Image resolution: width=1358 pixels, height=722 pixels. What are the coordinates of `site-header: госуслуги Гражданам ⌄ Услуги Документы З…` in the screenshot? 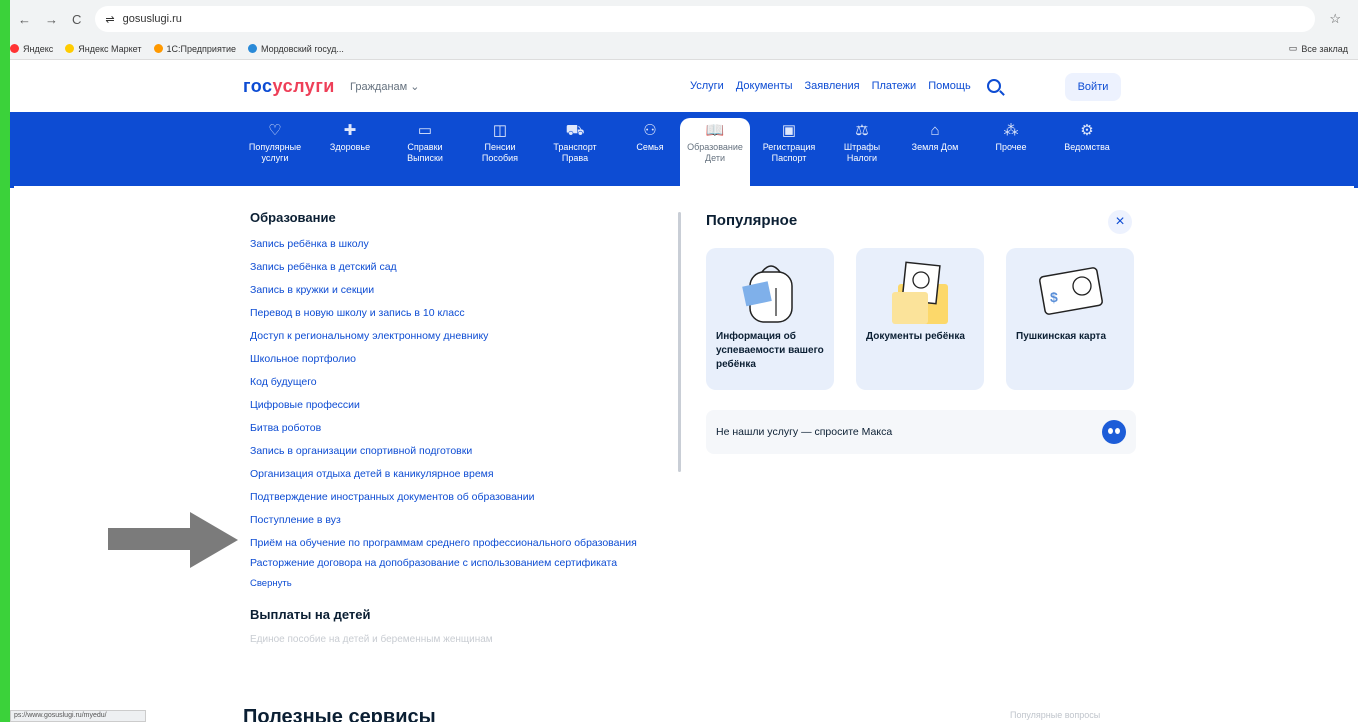 It's located at (684, 86).